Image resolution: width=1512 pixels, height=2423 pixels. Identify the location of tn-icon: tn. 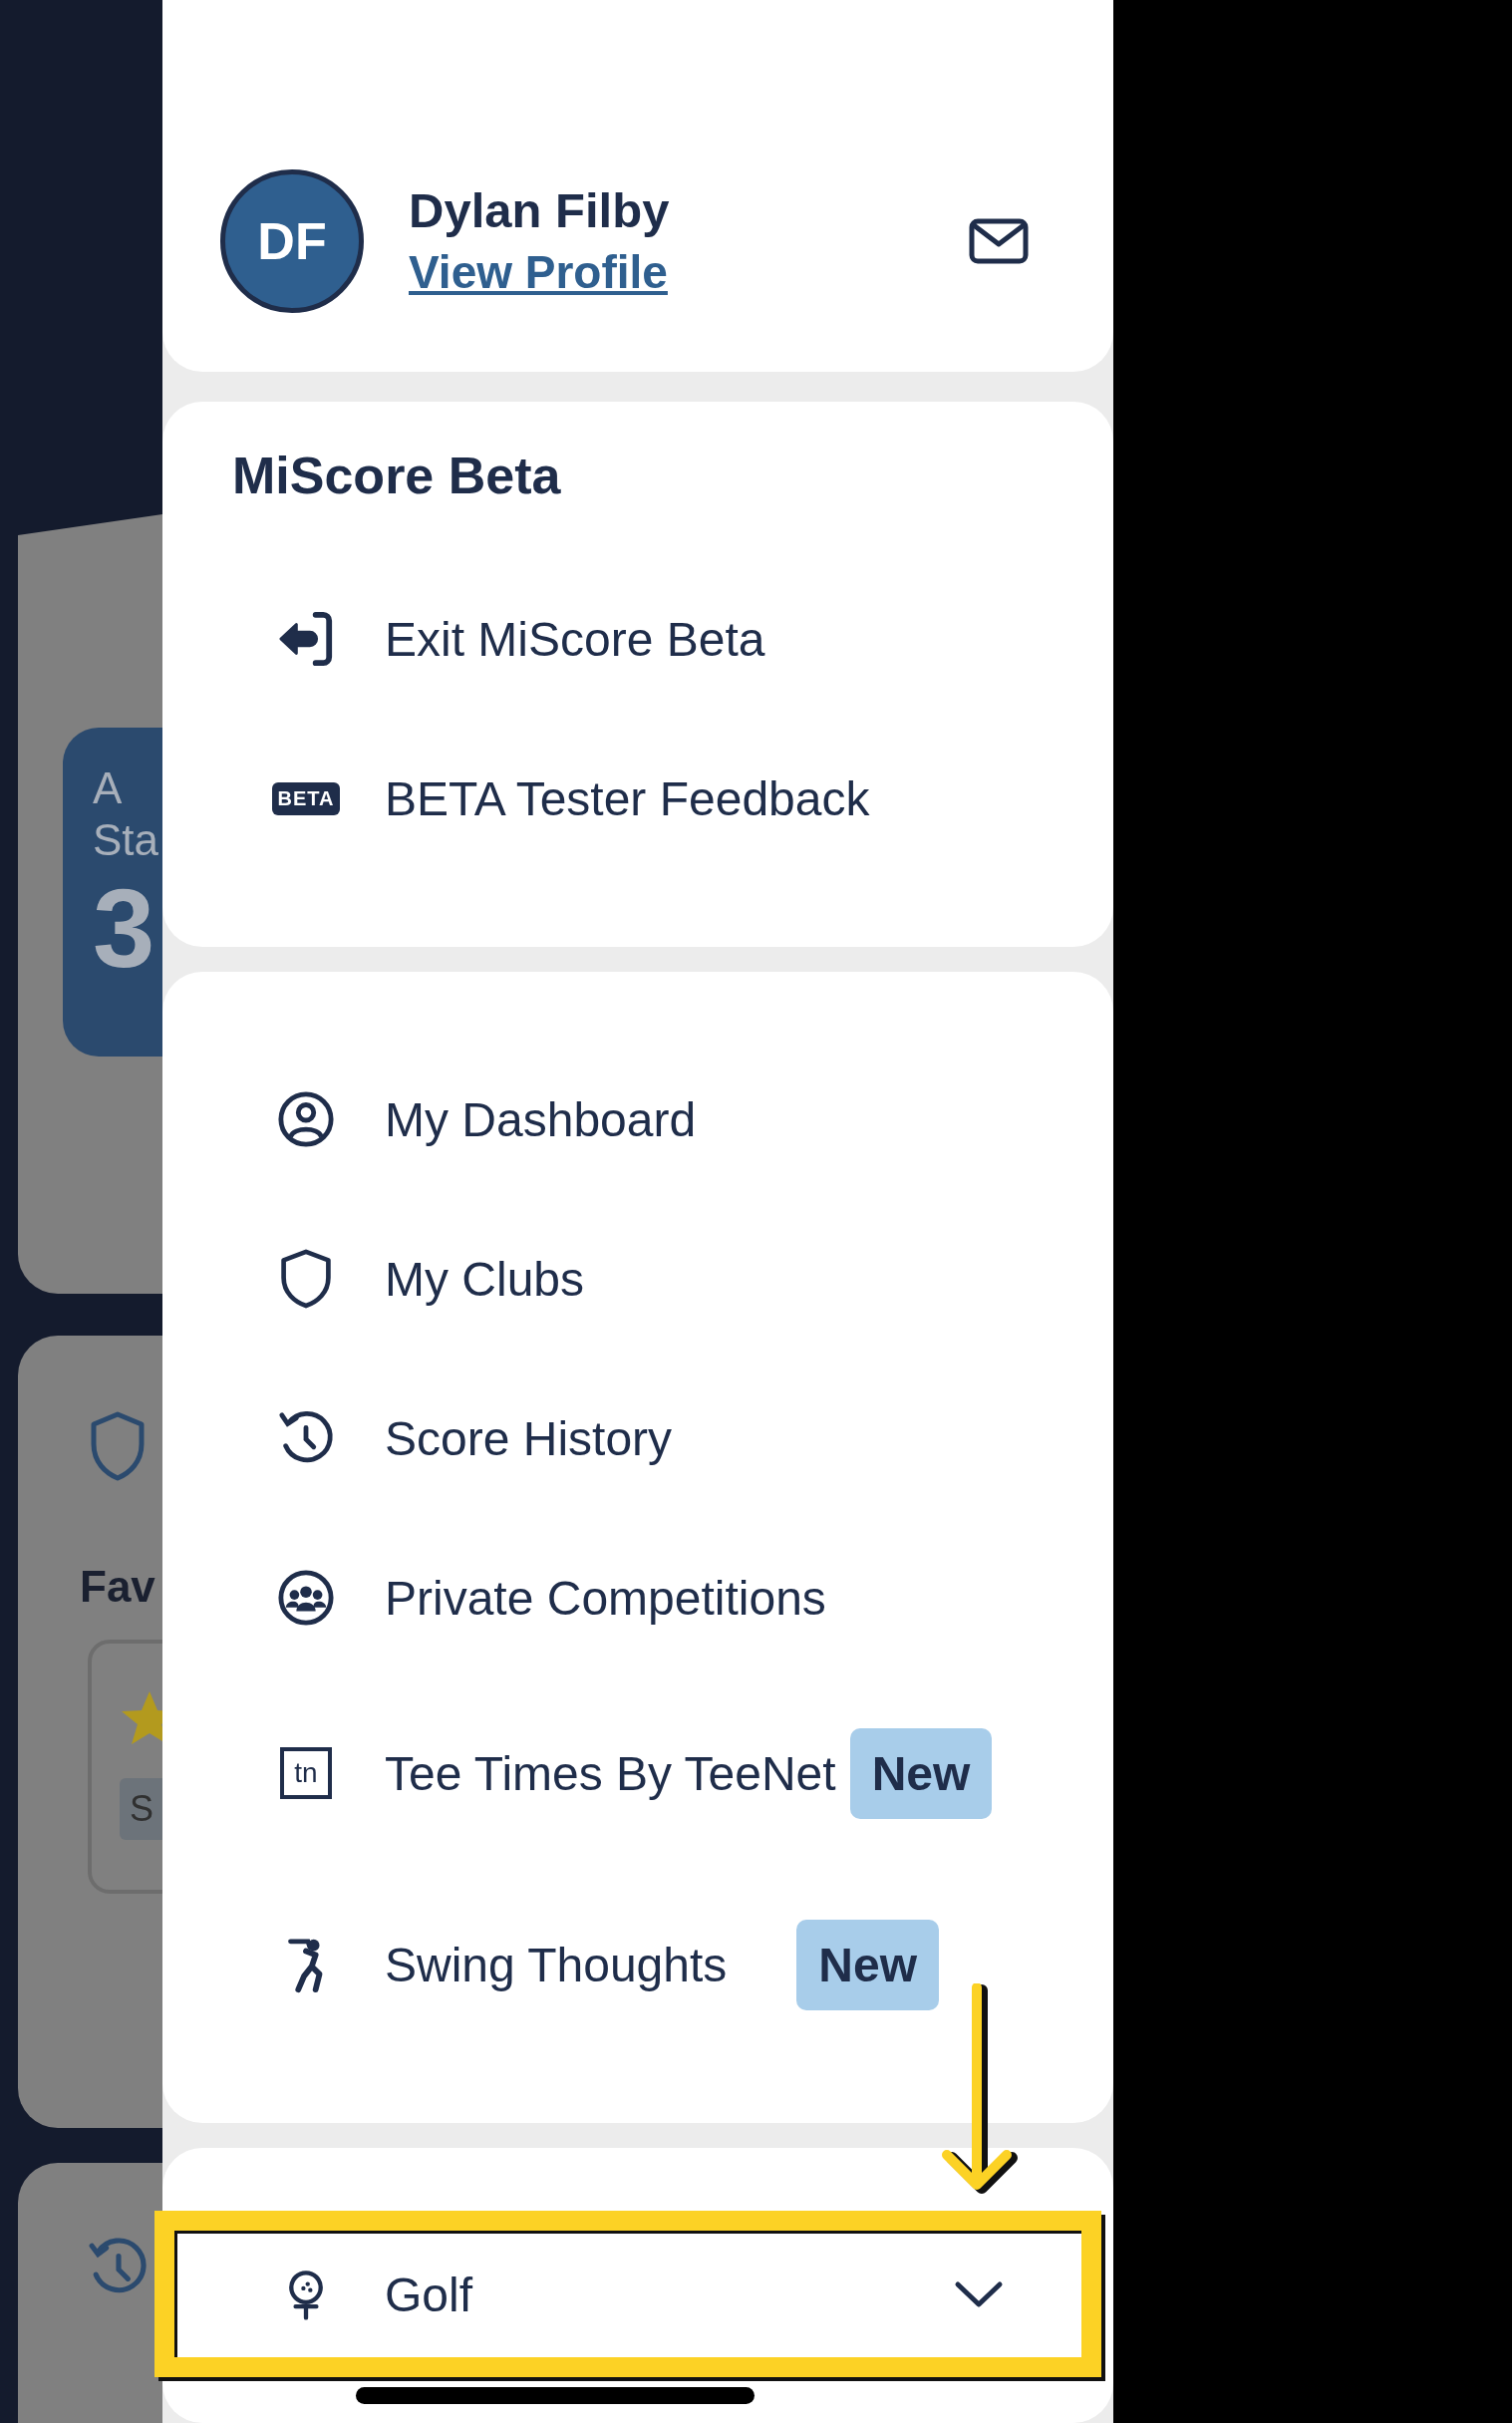
(306, 1773).